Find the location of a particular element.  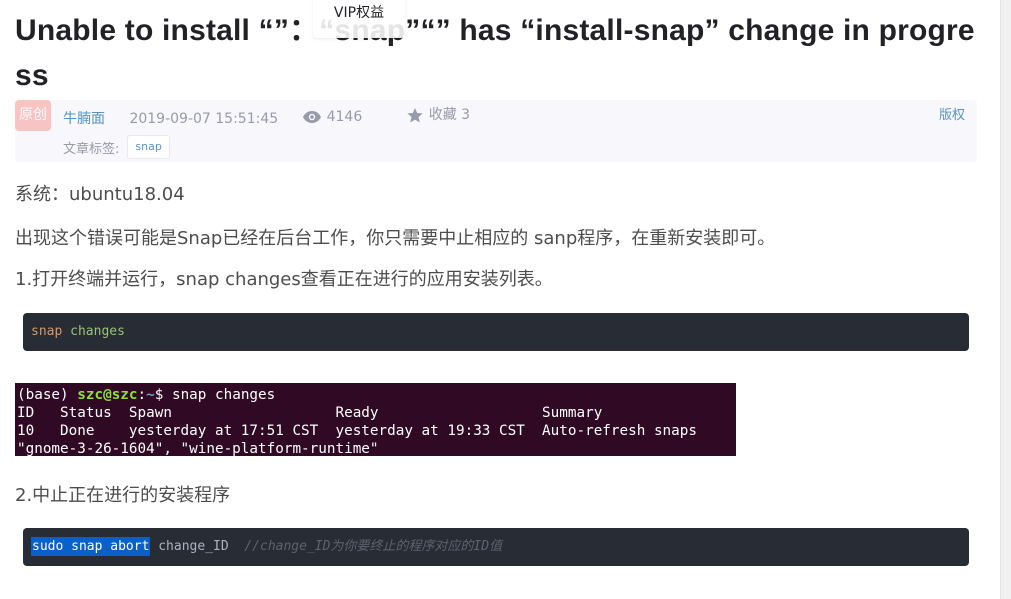

code-command: snap is located at coordinates (47, 331).